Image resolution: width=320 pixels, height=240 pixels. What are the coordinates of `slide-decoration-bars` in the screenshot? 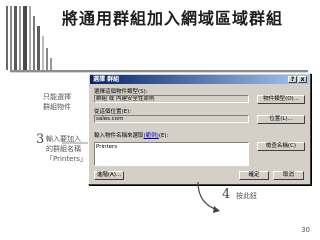 It's located at (29, 38).